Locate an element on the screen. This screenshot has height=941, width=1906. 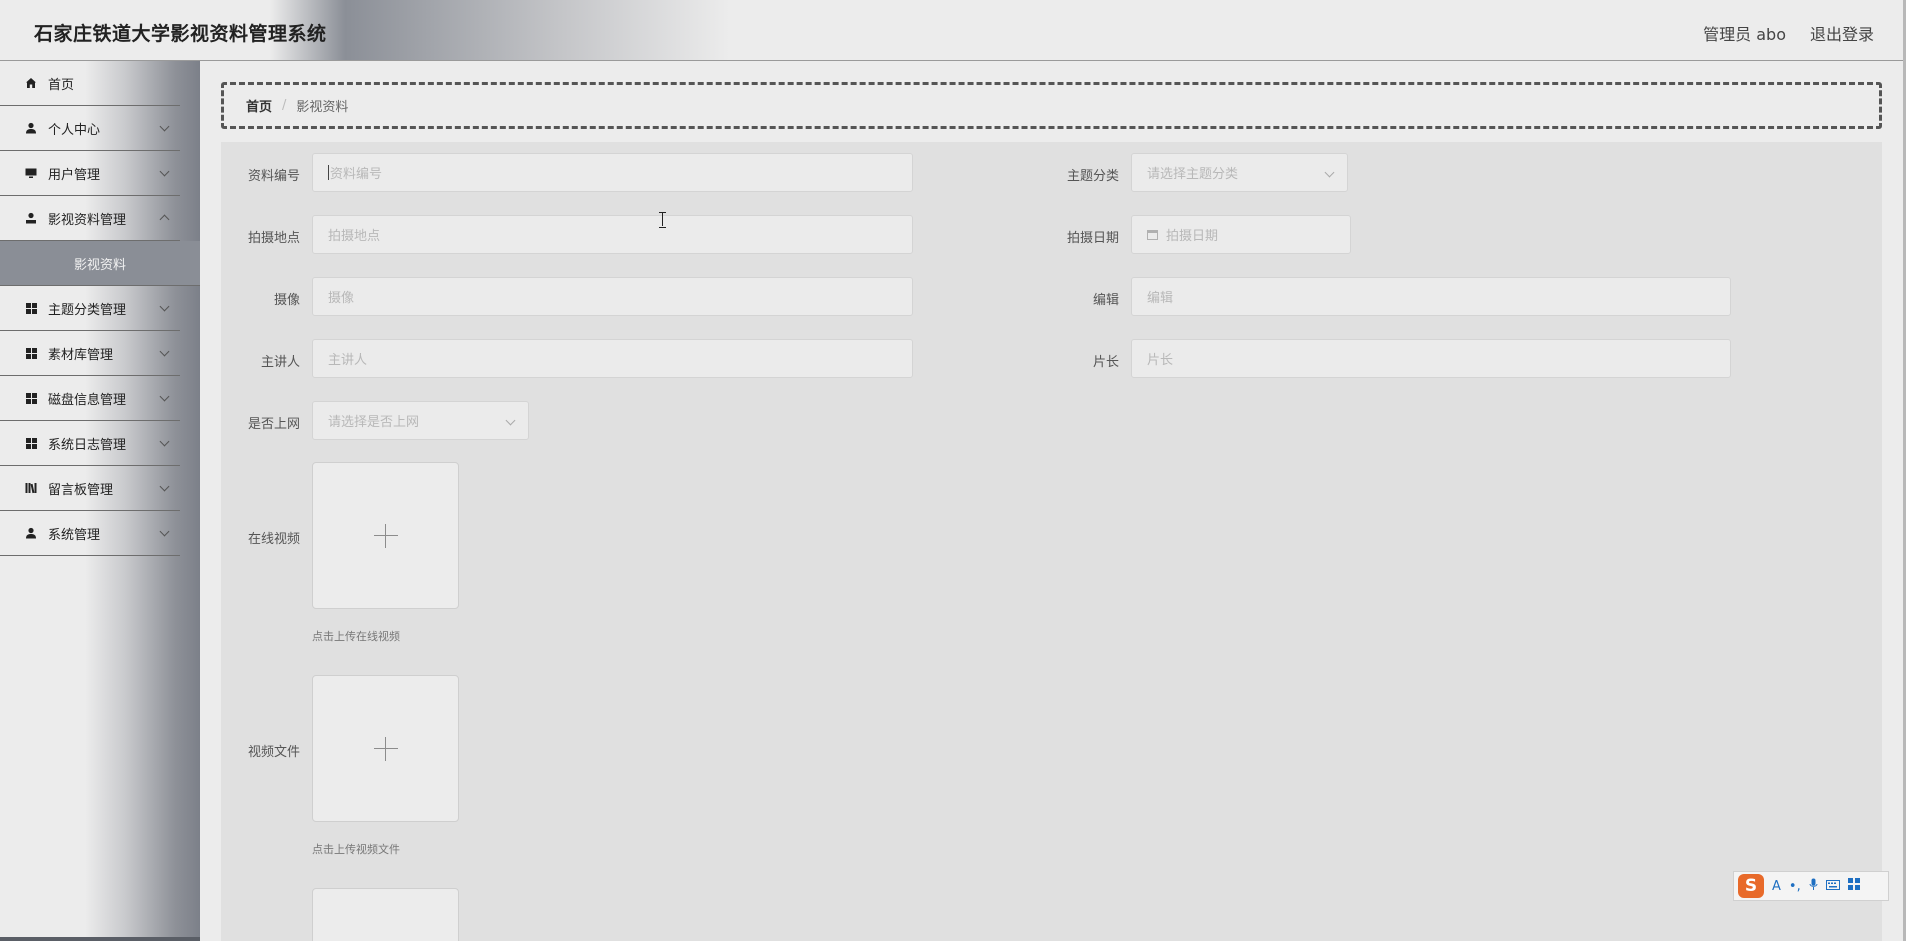
sidebar-item-label: 磁盘信息管理 is located at coordinates (87, 400).